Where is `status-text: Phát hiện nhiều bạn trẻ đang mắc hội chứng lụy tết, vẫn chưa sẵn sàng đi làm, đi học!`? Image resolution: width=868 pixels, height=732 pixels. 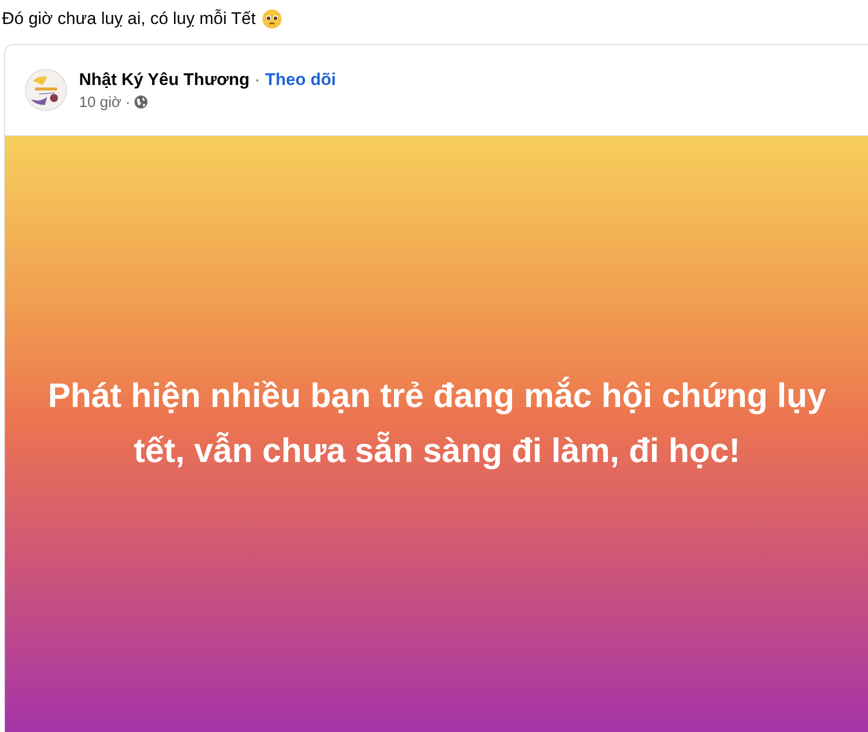
status-text: Phát hiện nhiều bạn trẻ đang mắc hội chứng lụy tết, vẫn chưa sẵn sàng đi làm, đi học! is located at coordinates (437, 424).